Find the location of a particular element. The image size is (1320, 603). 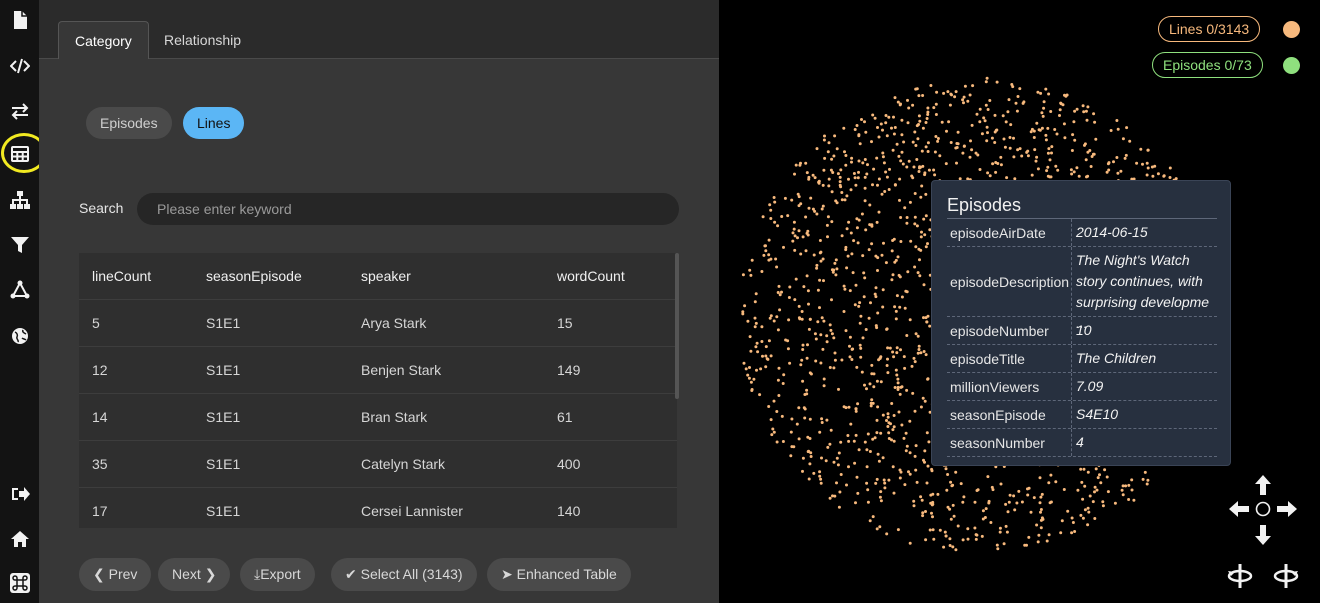

legend-episodes-dot is located at coordinates (1291, 65).